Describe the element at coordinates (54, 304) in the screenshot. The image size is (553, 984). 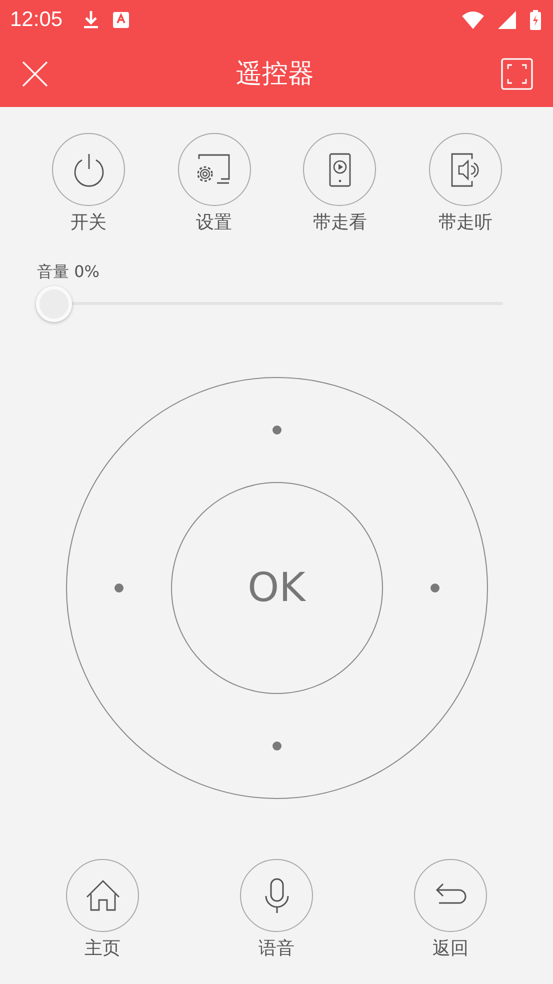
I see `slider-thumb` at that location.